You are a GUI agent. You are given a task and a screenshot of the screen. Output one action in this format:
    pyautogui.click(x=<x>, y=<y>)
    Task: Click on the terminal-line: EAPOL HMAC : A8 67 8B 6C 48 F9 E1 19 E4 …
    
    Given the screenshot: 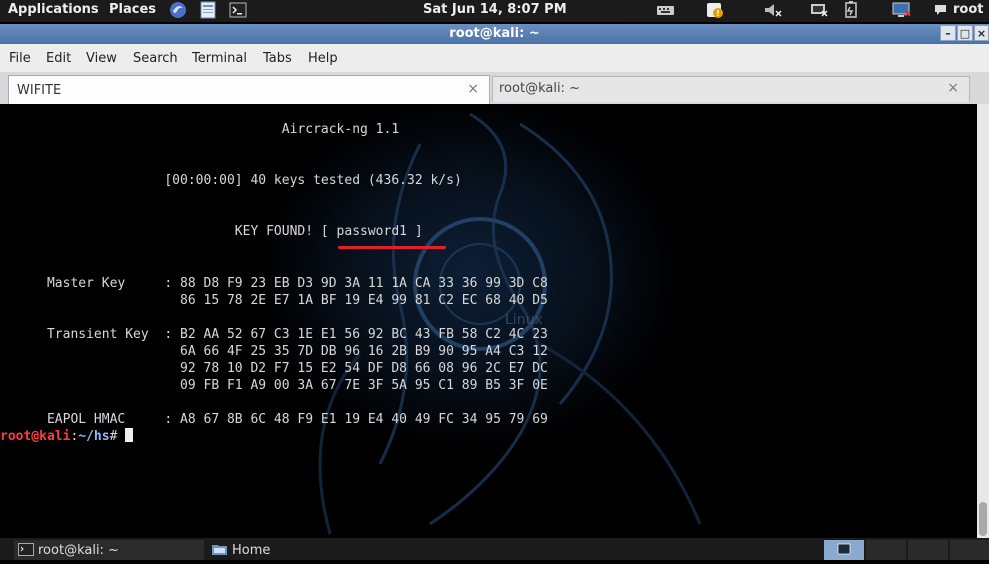 What is the action you would take?
    pyautogui.click(x=274, y=419)
    